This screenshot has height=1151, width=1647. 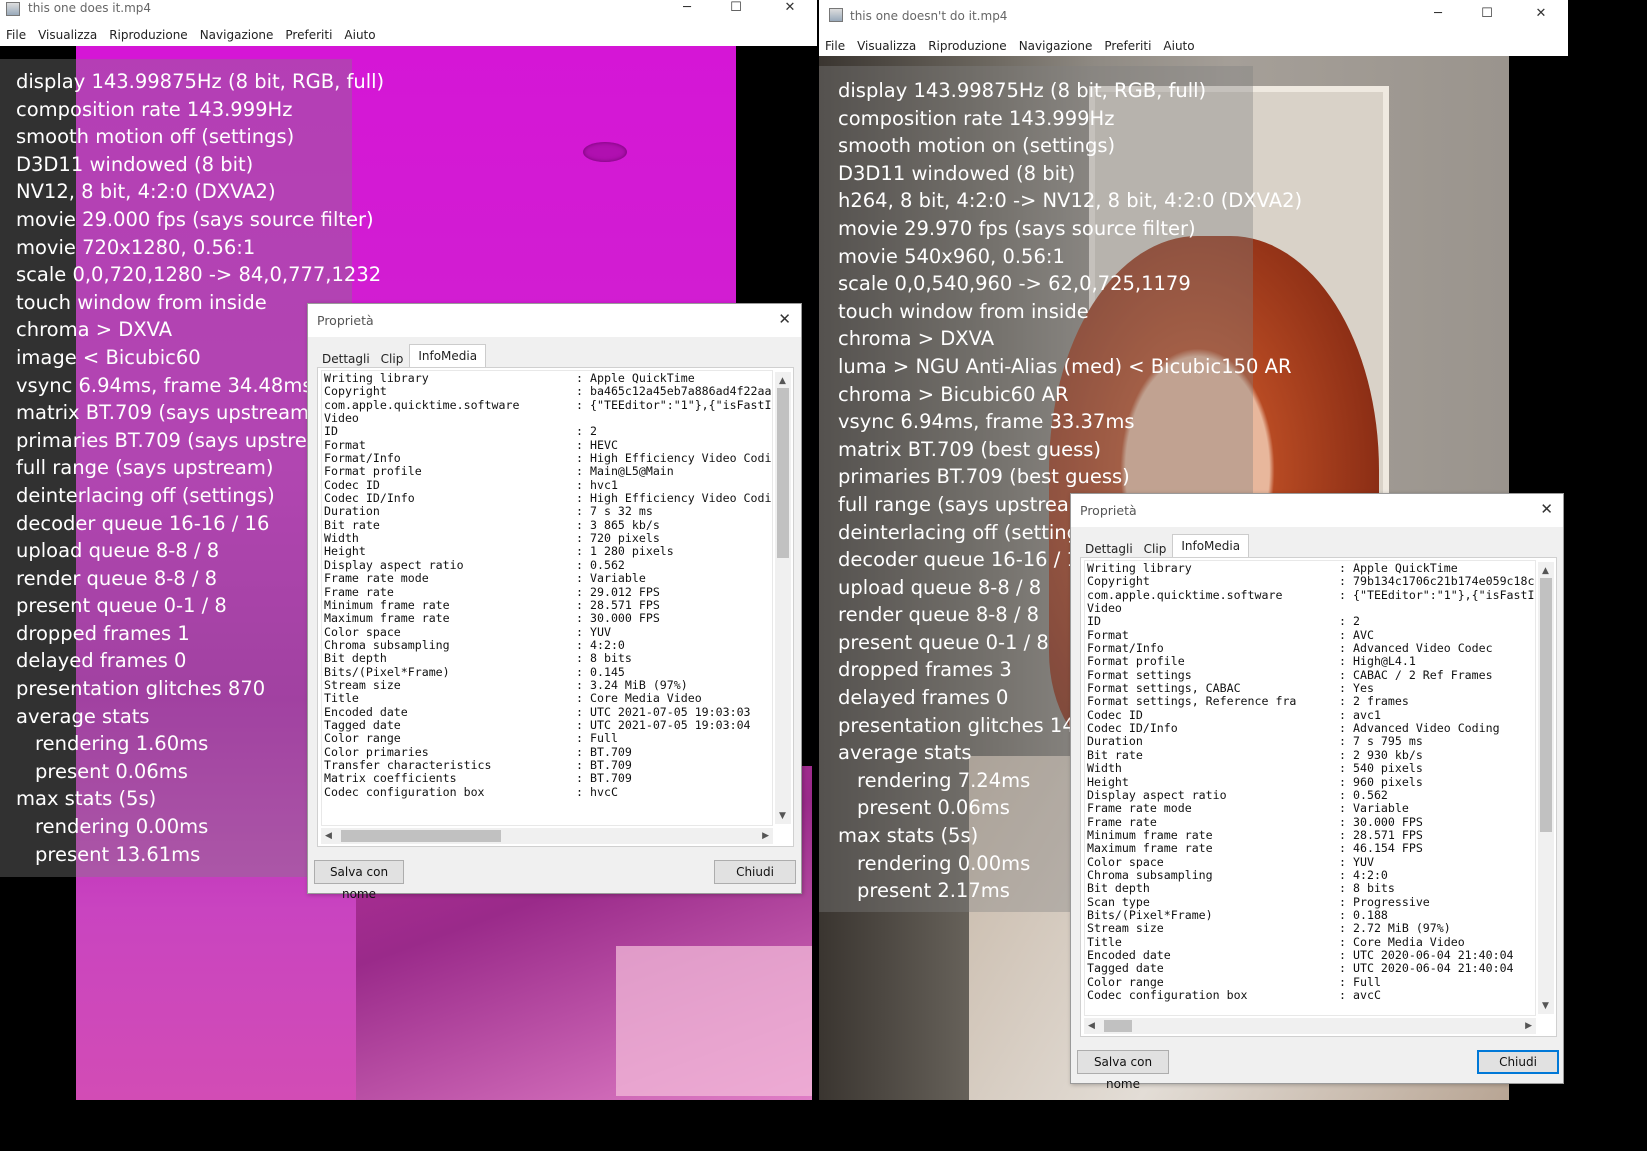 I want to click on info-value: 8 bits, so click(x=1374, y=888).